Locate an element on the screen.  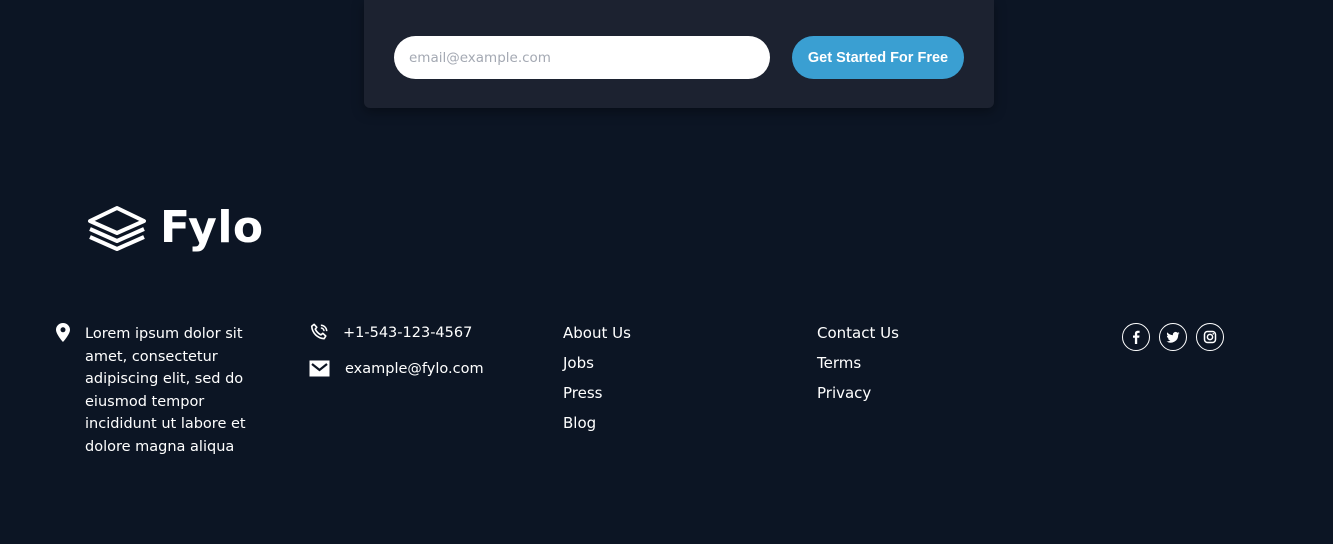
facebook-icon is located at coordinates (1136, 337).